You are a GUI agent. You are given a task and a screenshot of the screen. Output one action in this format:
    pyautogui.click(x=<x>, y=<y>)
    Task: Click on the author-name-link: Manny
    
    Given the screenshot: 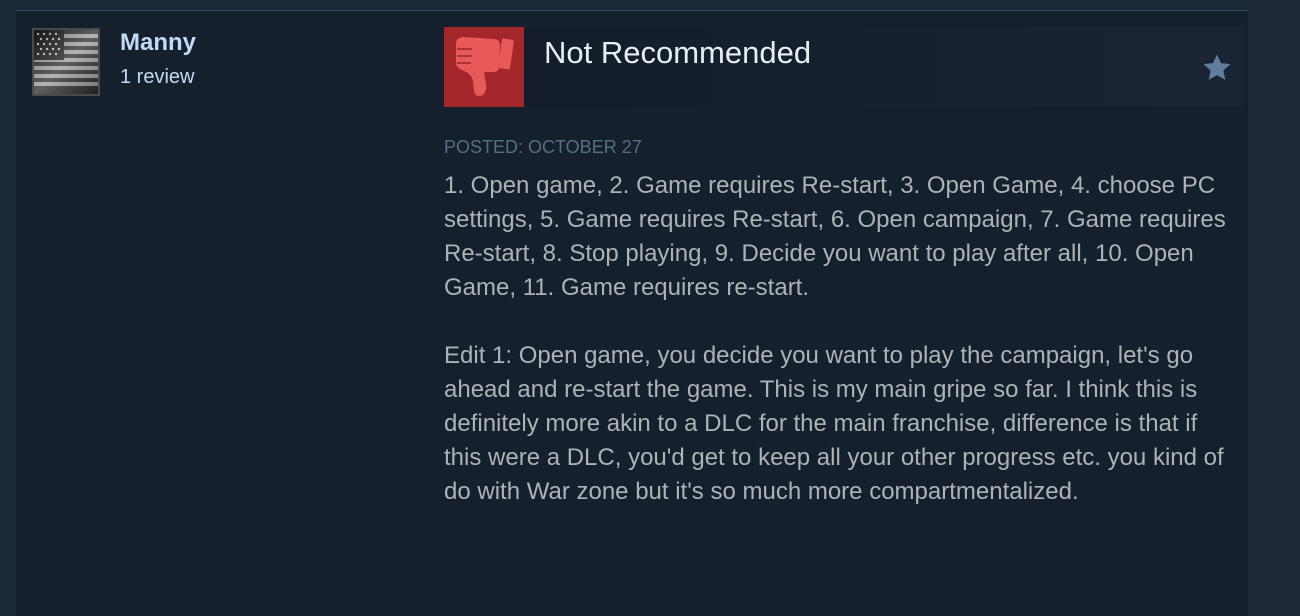 What is the action you would take?
    pyautogui.click(x=158, y=43)
    